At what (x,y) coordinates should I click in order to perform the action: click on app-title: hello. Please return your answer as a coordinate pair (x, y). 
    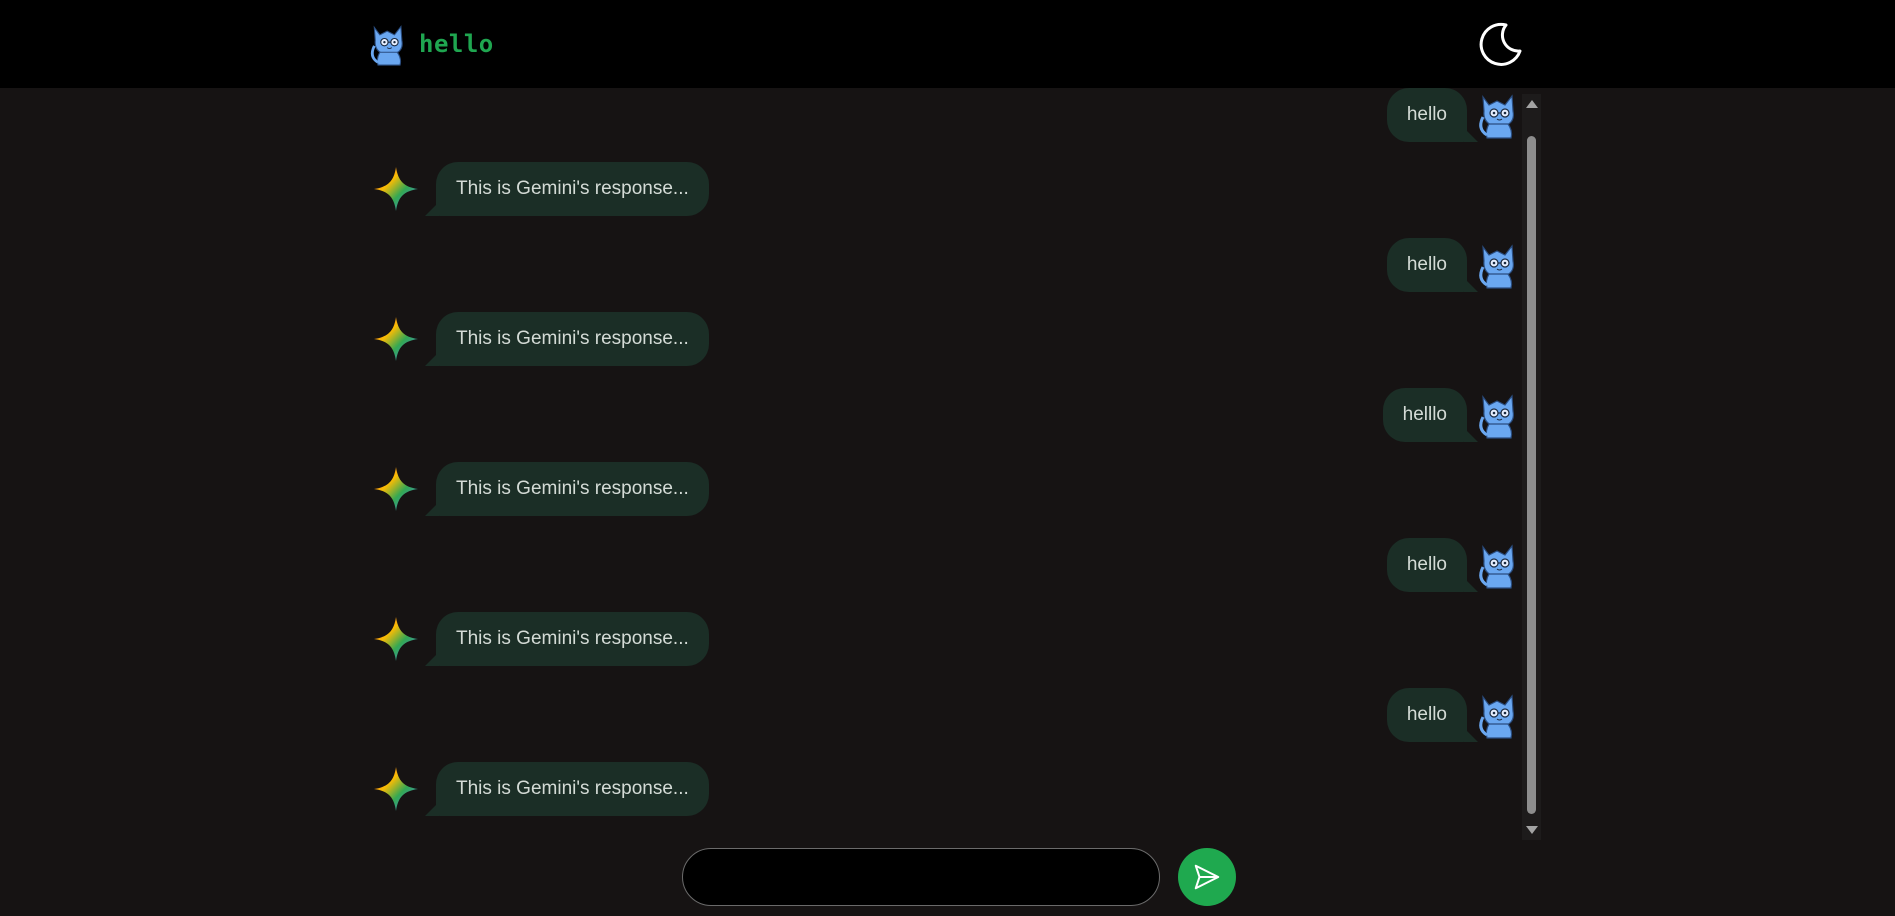
    Looking at the image, I should click on (456, 44).